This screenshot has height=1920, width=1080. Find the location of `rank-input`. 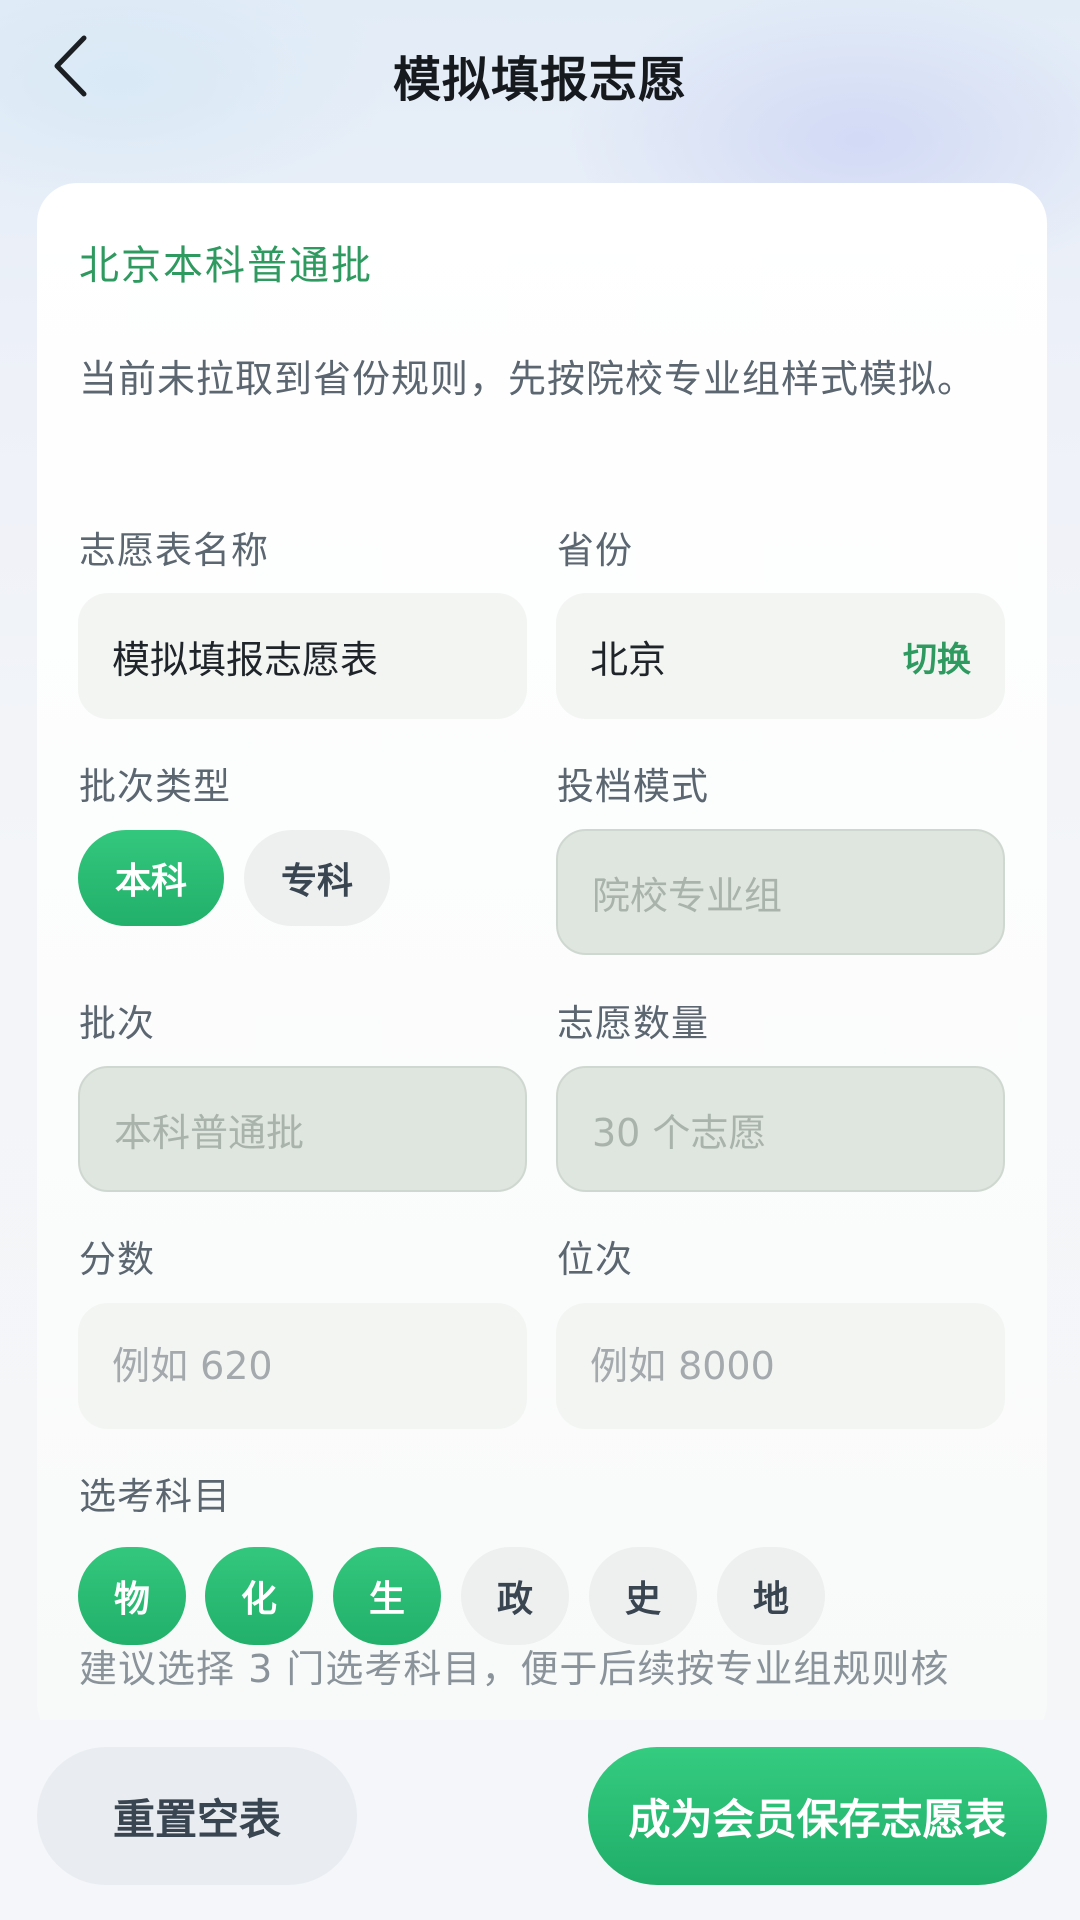

rank-input is located at coordinates (780, 1366).